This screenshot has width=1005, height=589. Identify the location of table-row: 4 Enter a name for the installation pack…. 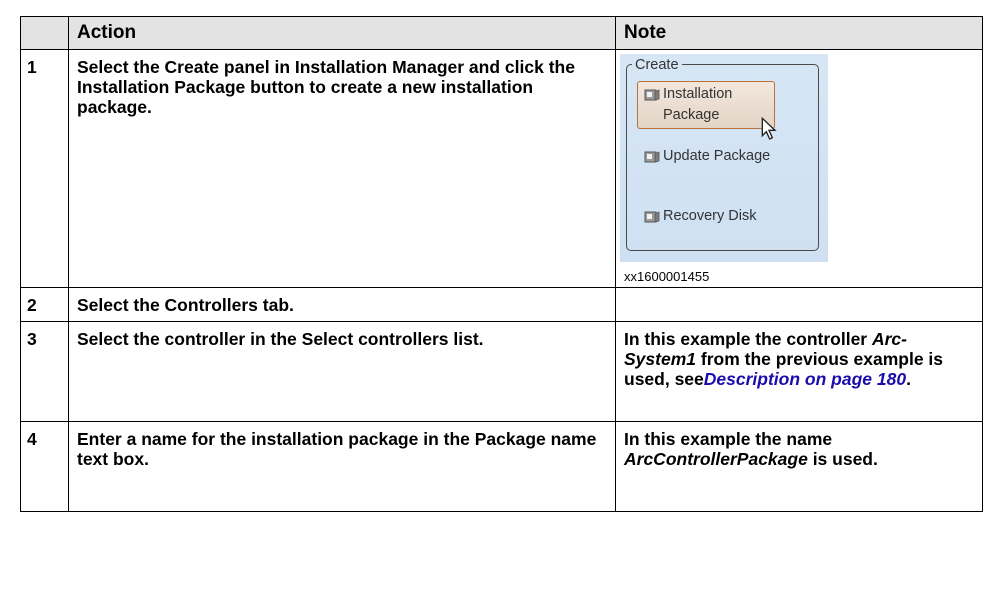
(501, 466).